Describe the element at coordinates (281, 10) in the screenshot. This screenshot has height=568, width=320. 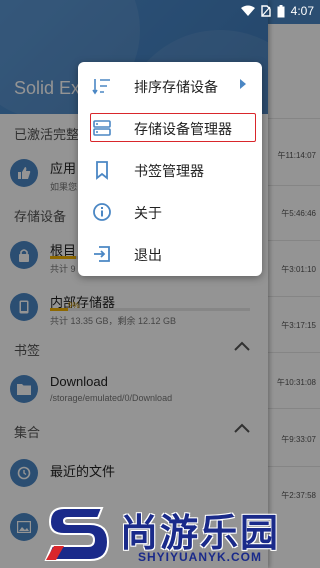
I see `battery-icon` at that location.